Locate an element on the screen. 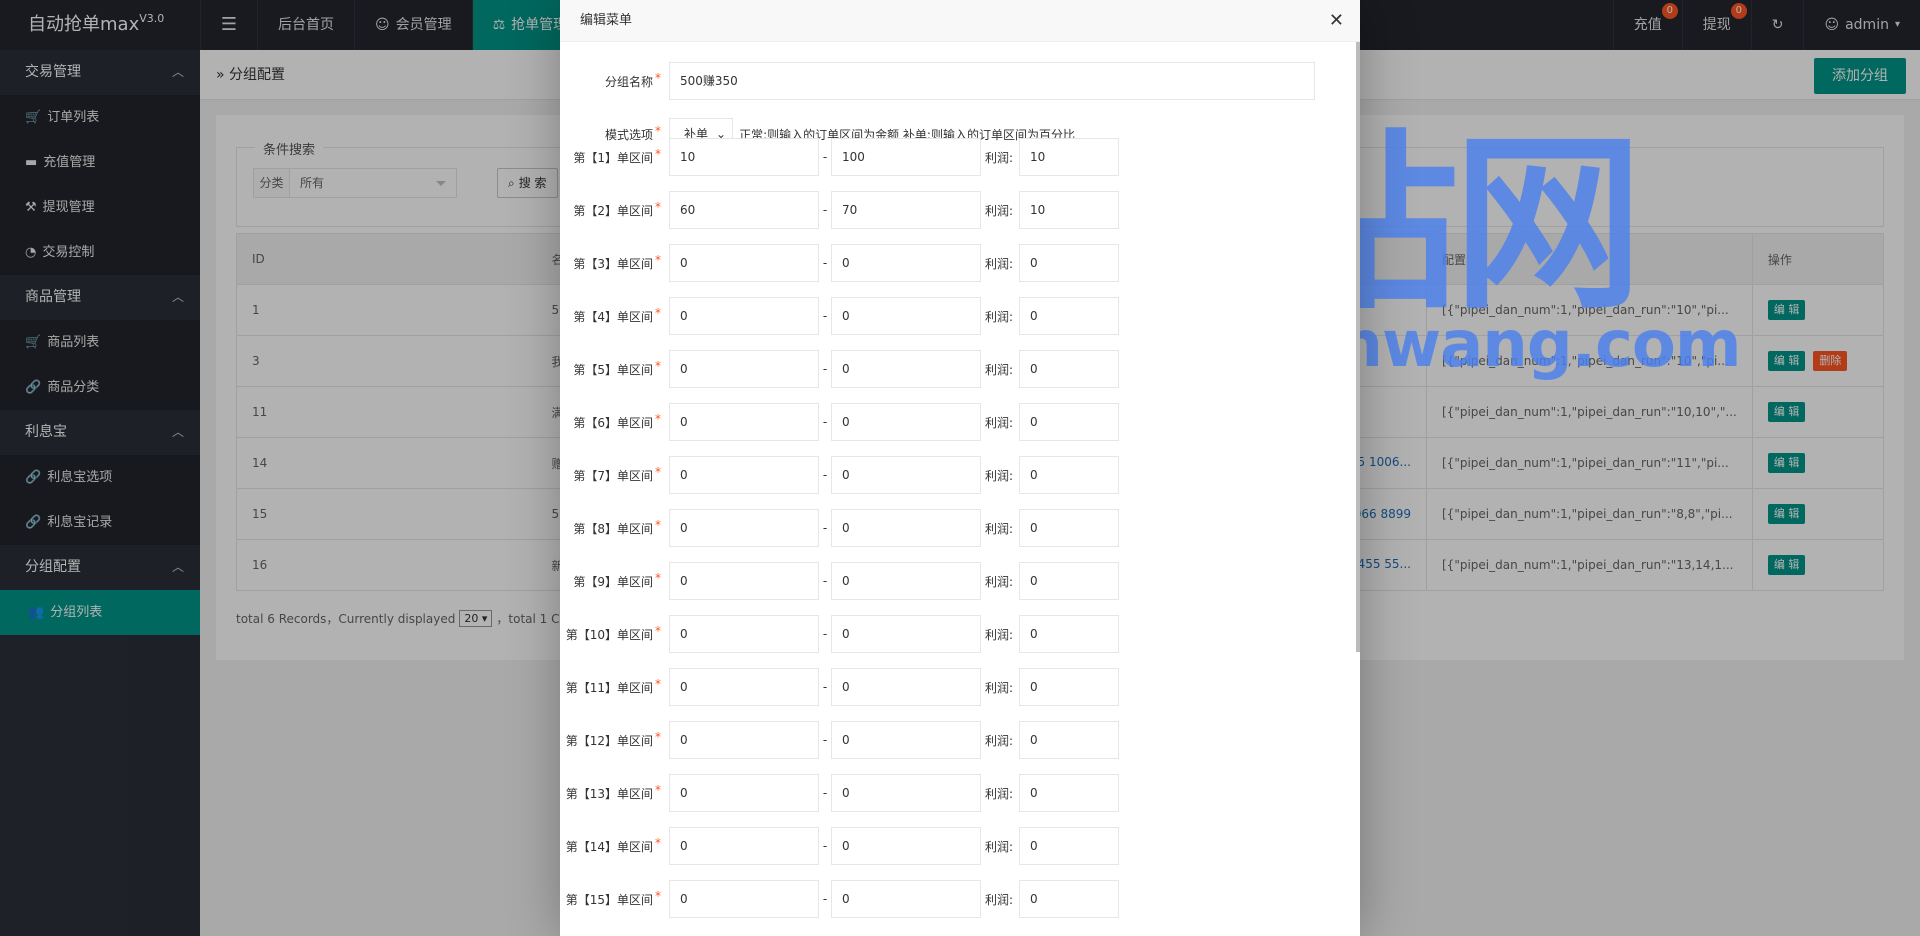 Image resolution: width=1920 pixels, height=936 pixels. range-label: 第【12】单区间 * is located at coordinates (612, 739).